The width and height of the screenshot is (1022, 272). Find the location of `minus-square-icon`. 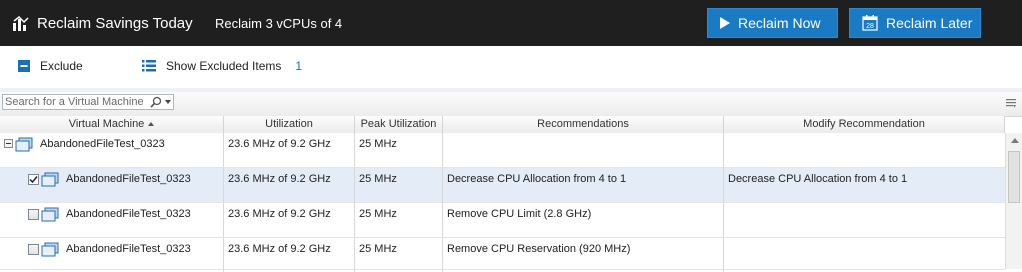

minus-square-icon is located at coordinates (24, 66).